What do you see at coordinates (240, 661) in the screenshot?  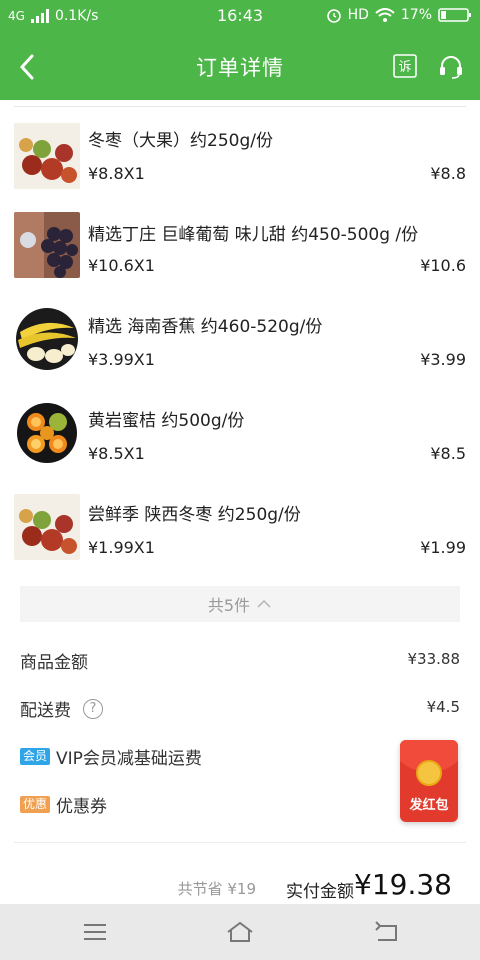 I see `goods-amount-row: 商品金额 ¥33.88` at bounding box center [240, 661].